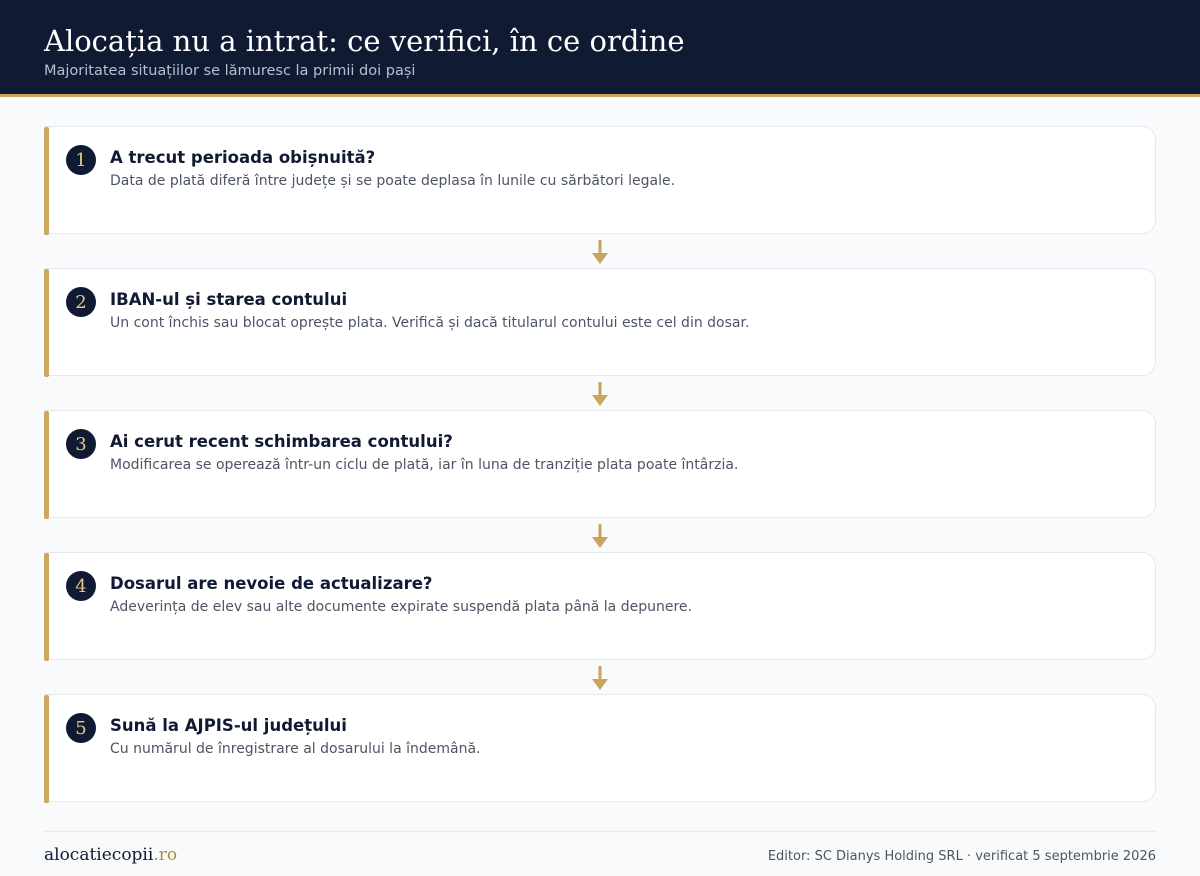  Describe the element at coordinates (81, 160) in the screenshot. I see `step-number-badge: 1` at that location.